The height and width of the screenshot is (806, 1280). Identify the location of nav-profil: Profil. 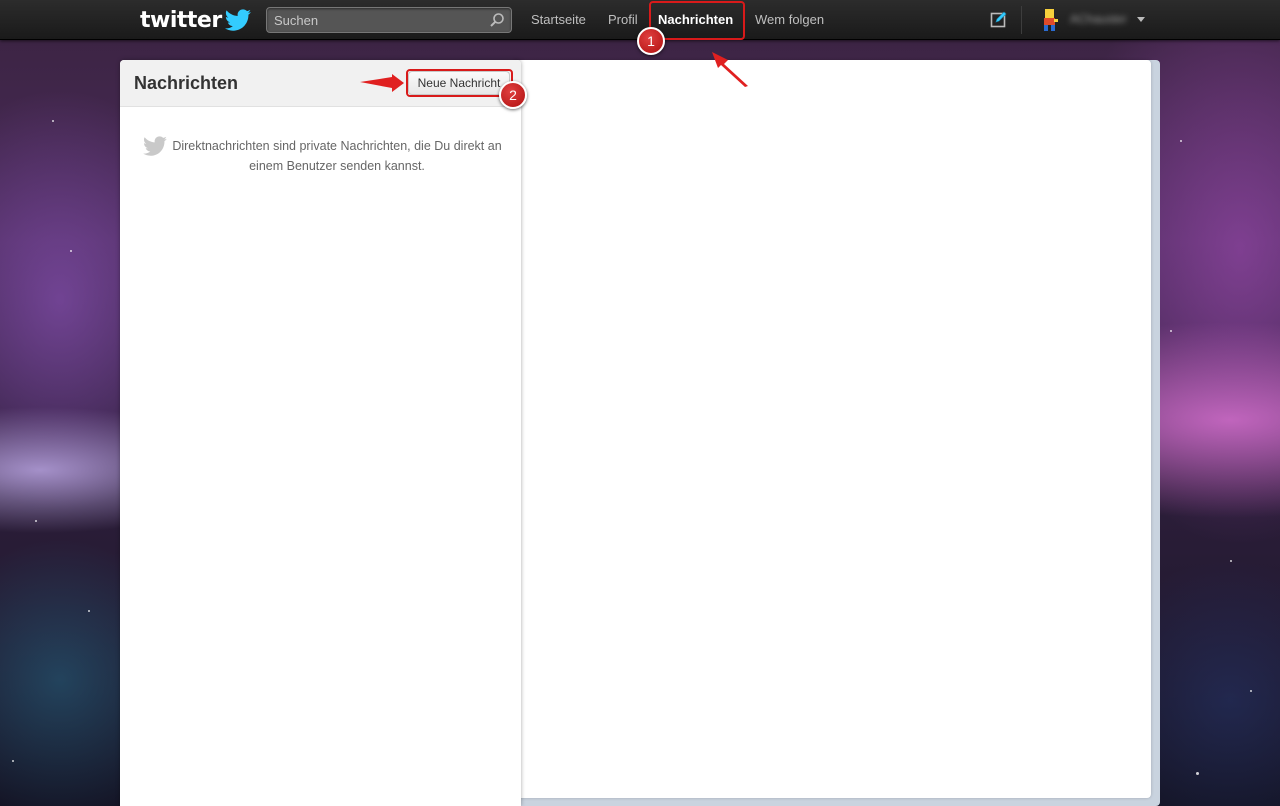
(623, 20).